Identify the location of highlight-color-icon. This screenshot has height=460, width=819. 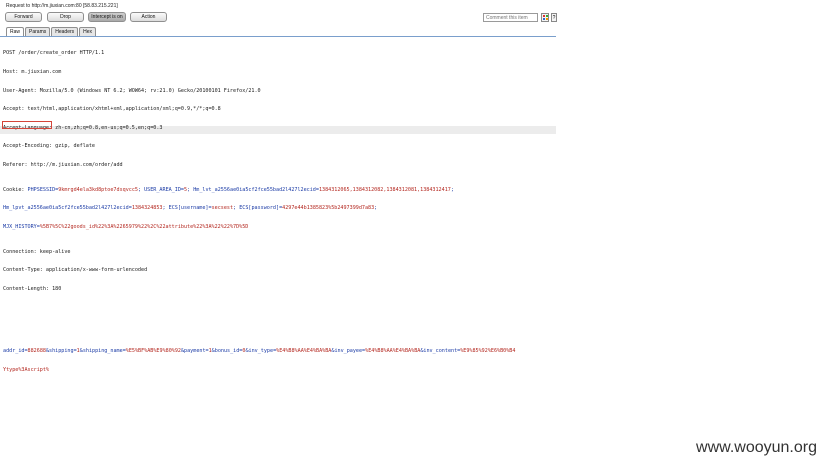
(545, 17).